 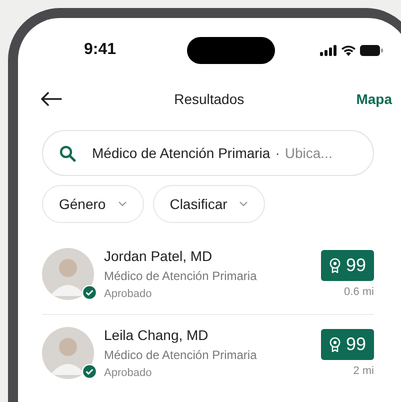 What do you see at coordinates (363, 371) in the screenshot?
I see `distance: 2 mi` at bounding box center [363, 371].